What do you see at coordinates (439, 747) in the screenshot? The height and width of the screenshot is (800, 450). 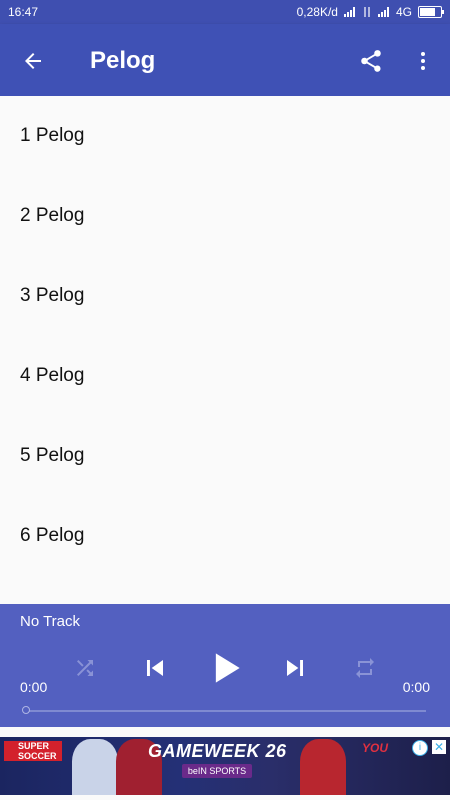 I see `close-icon: ✕` at bounding box center [439, 747].